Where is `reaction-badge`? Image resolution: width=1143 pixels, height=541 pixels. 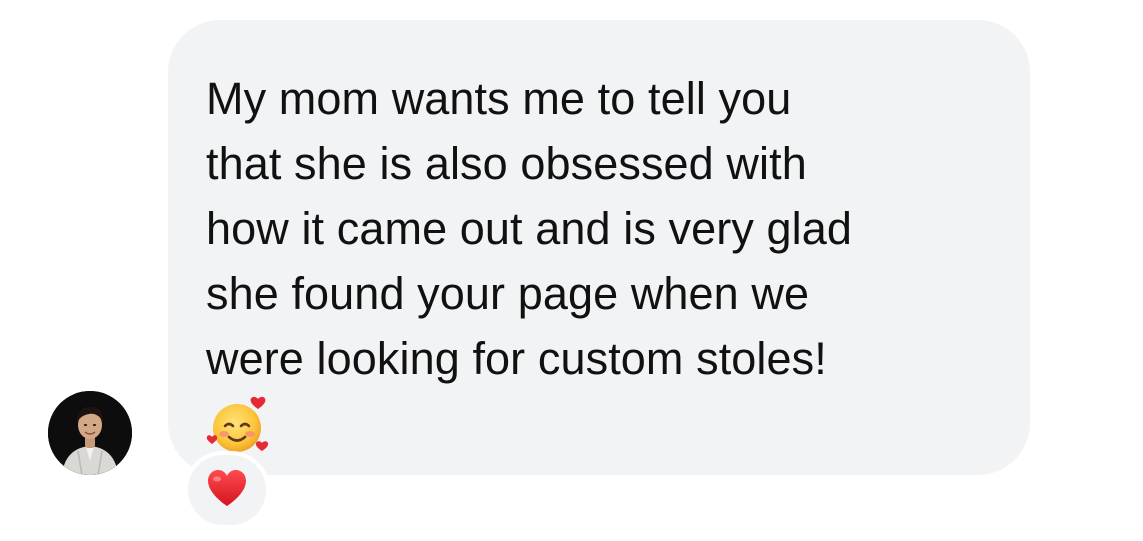 reaction-badge is located at coordinates (227, 490).